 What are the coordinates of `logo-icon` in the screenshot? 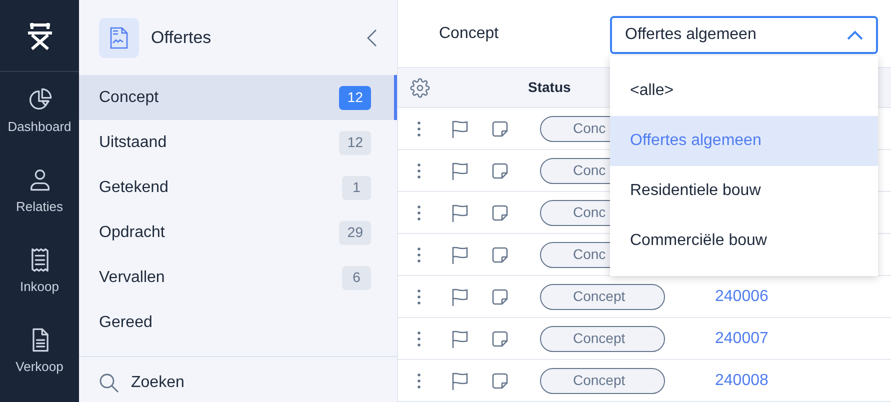 It's located at (40, 35).